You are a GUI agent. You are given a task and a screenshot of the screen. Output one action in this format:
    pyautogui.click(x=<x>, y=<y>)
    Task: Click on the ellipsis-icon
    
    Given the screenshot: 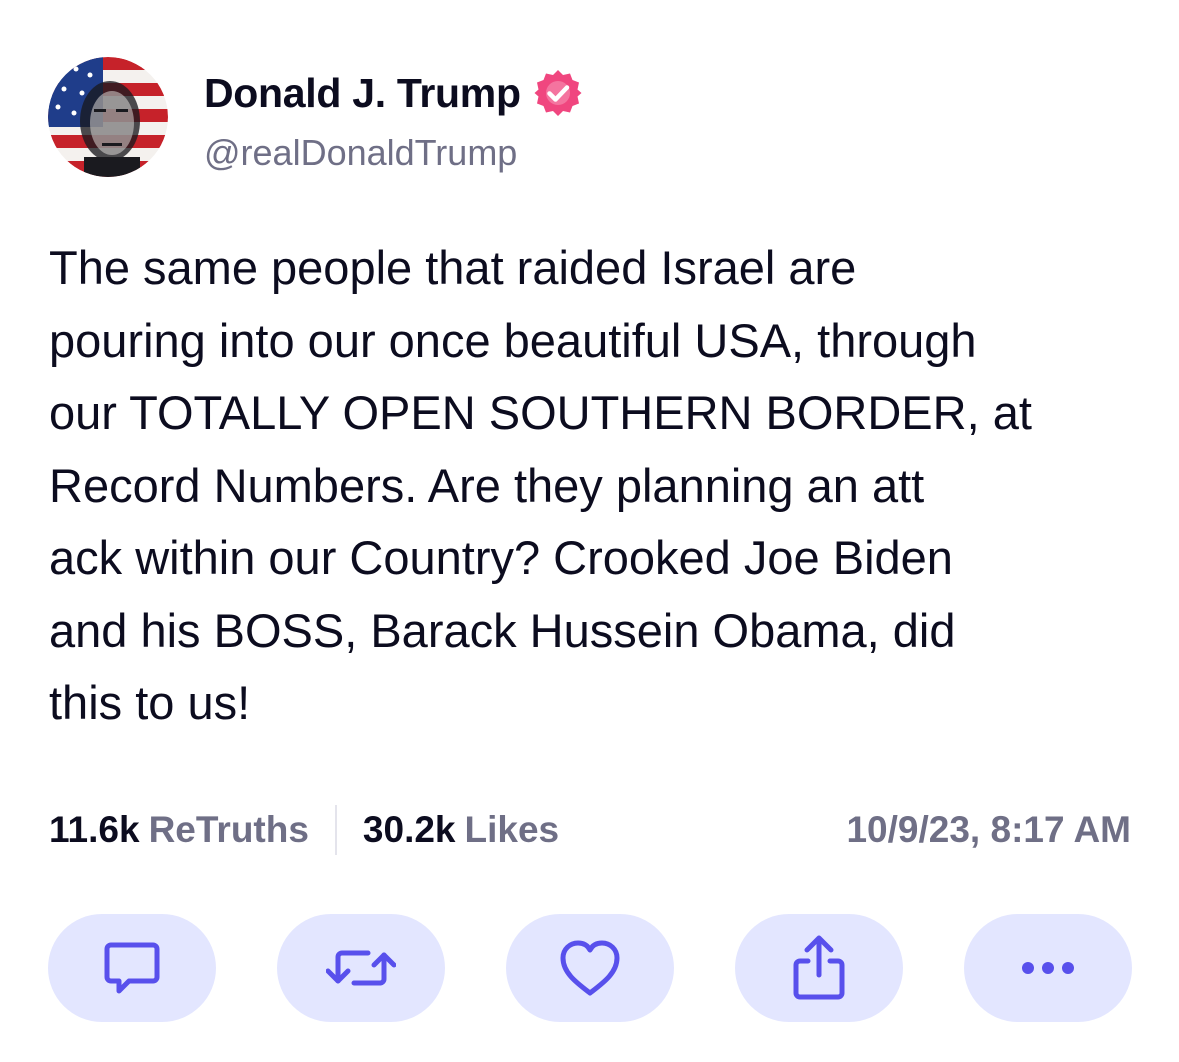 What is the action you would take?
    pyautogui.click(x=1048, y=968)
    